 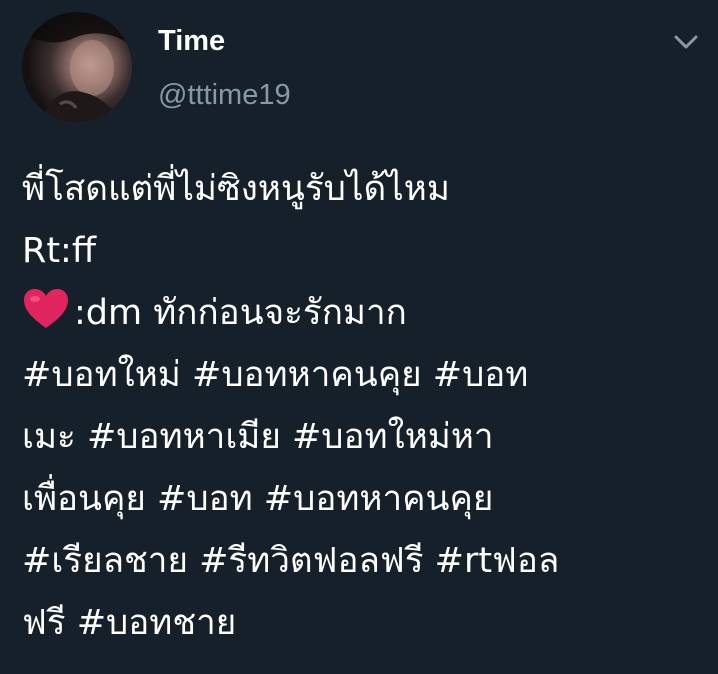 I want to click on avatar, so click(x=77, y=67).